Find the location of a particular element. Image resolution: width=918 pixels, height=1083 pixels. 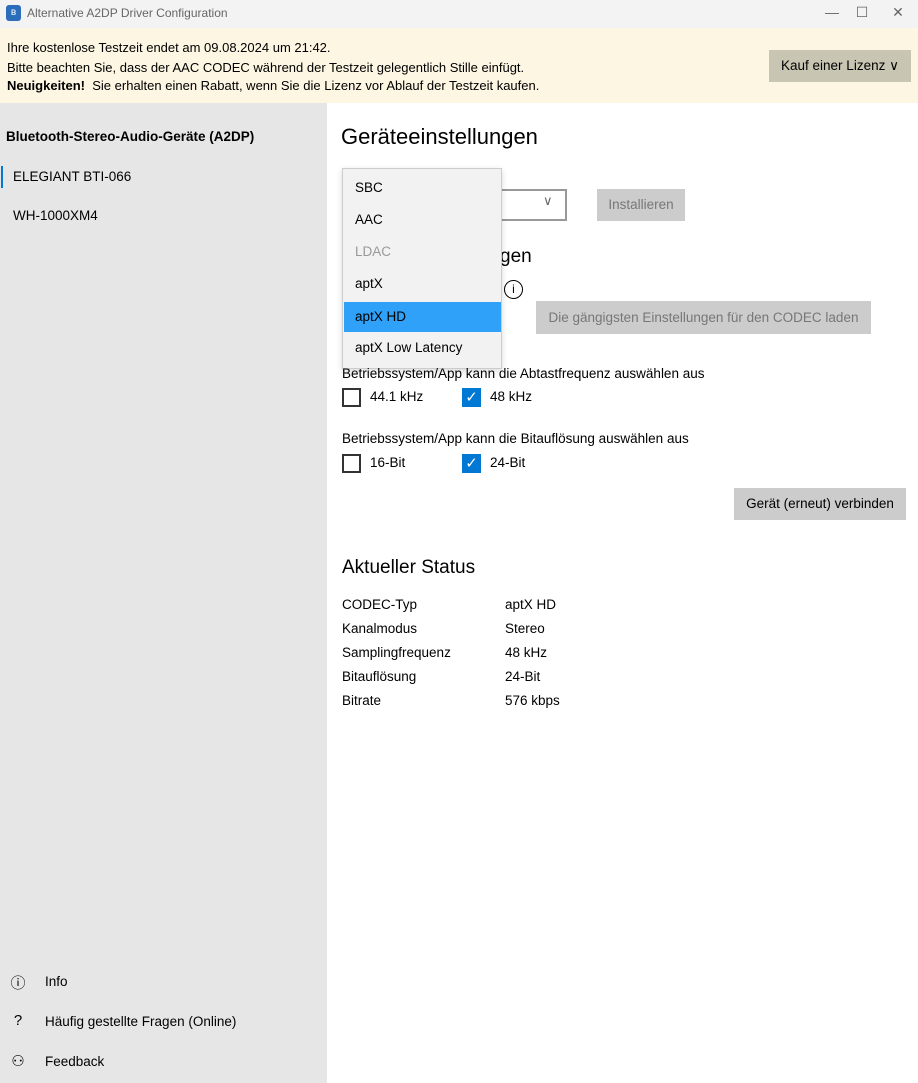

close-button: ✕ is located at coordinates (898, 12).